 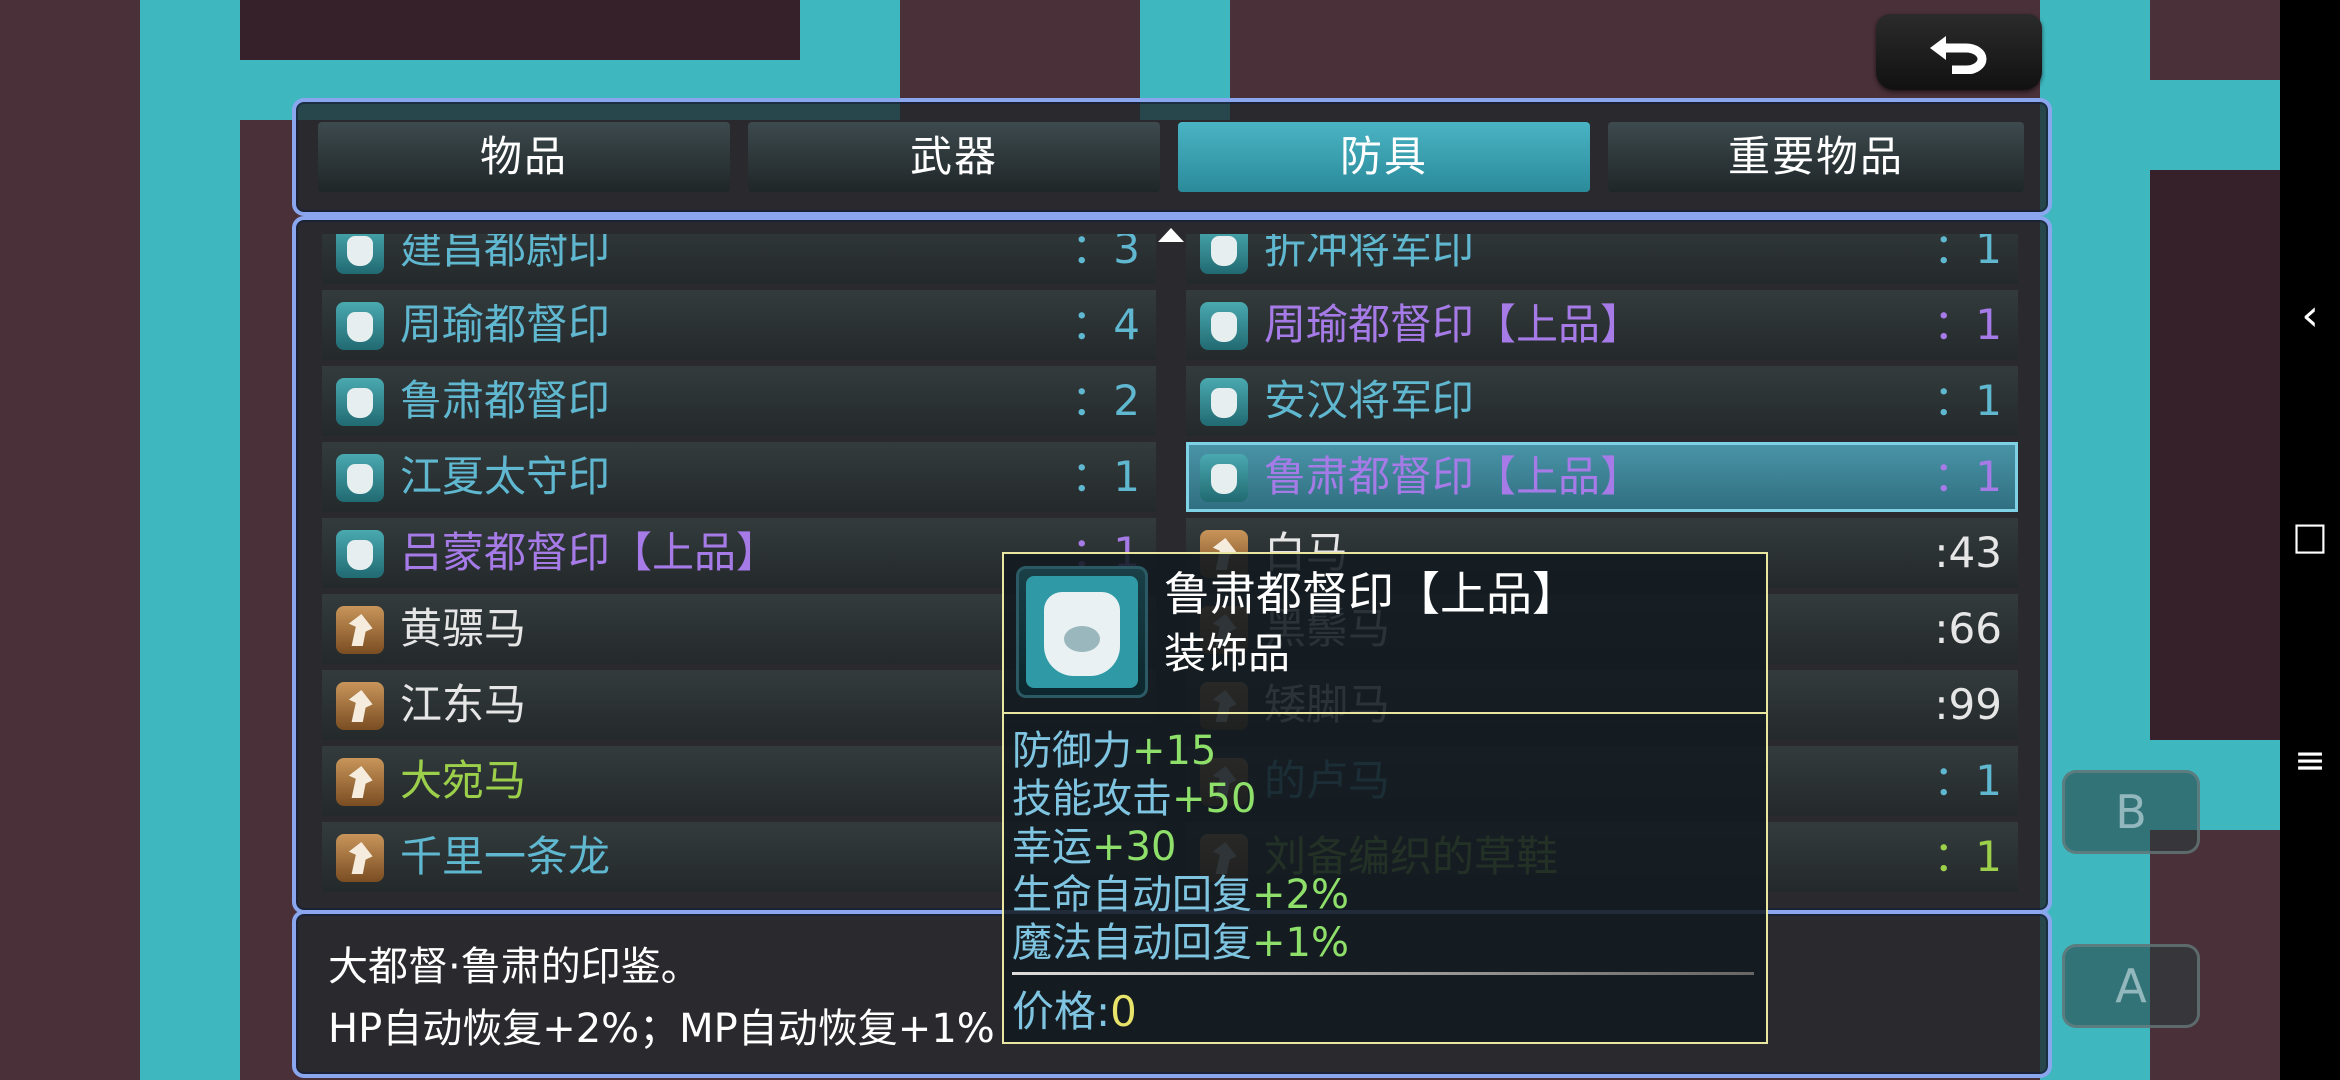 What do you see at coordinates (589, 552) in the screenshot?
I see `item-name: 吕蒙都督印【上品】` at bounding box center [589, 552].